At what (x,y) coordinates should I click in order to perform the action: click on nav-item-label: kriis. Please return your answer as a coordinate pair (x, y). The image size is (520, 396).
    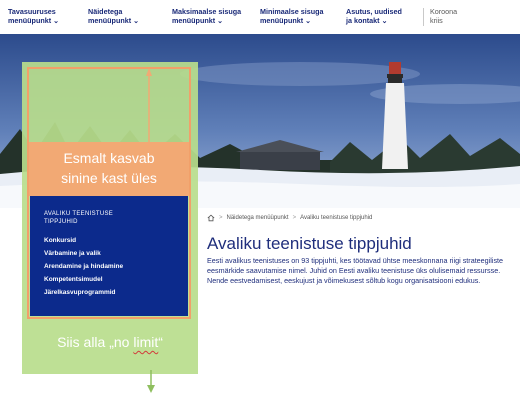
    Looking at the image, I should click on (436, 20).